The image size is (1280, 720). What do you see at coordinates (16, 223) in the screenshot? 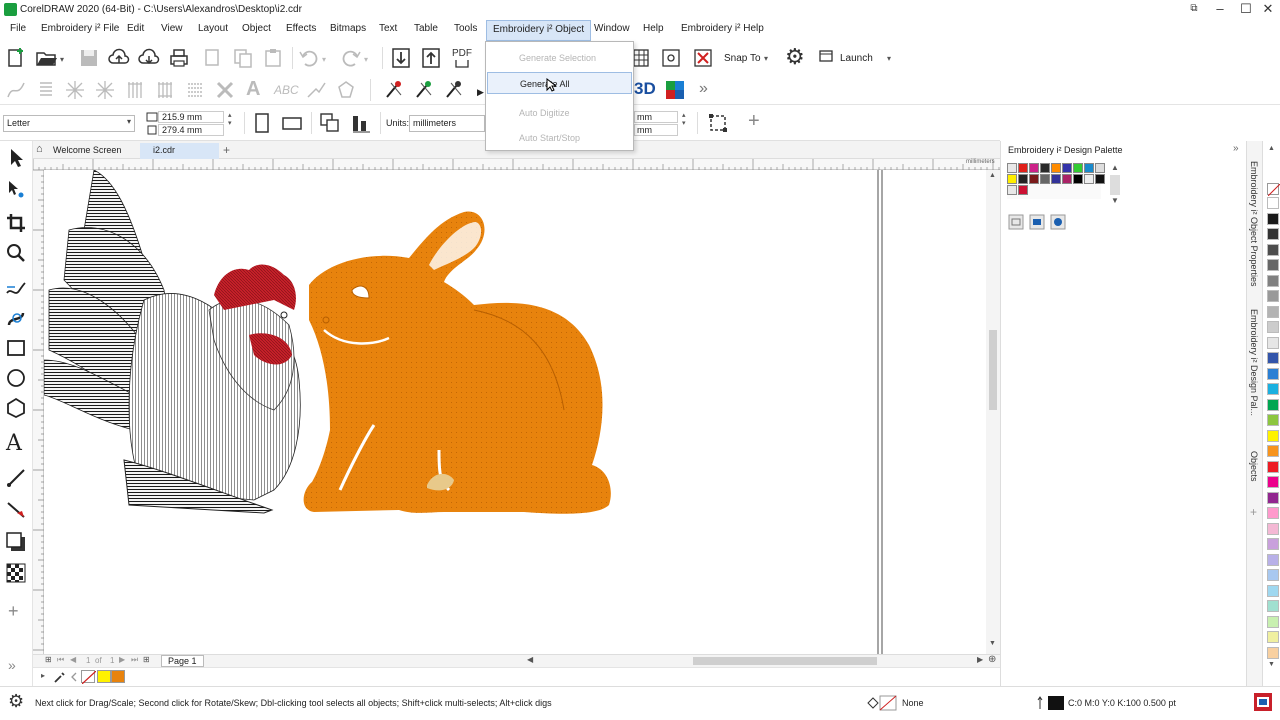
I see `crop-tool-icon` at bounding box center [16, 223].